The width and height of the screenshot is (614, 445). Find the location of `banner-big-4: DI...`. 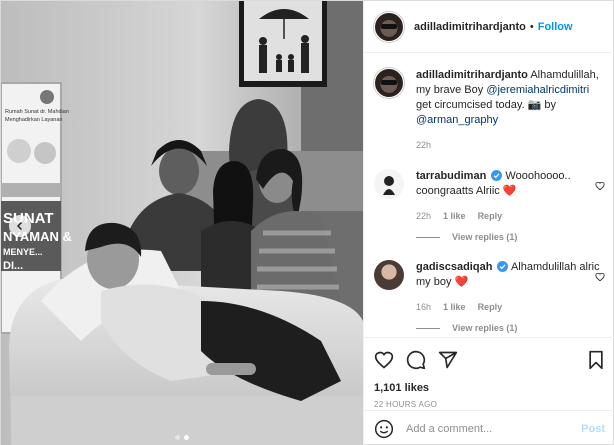

banner-big-4: DI... is located at coordinates (13, 266).